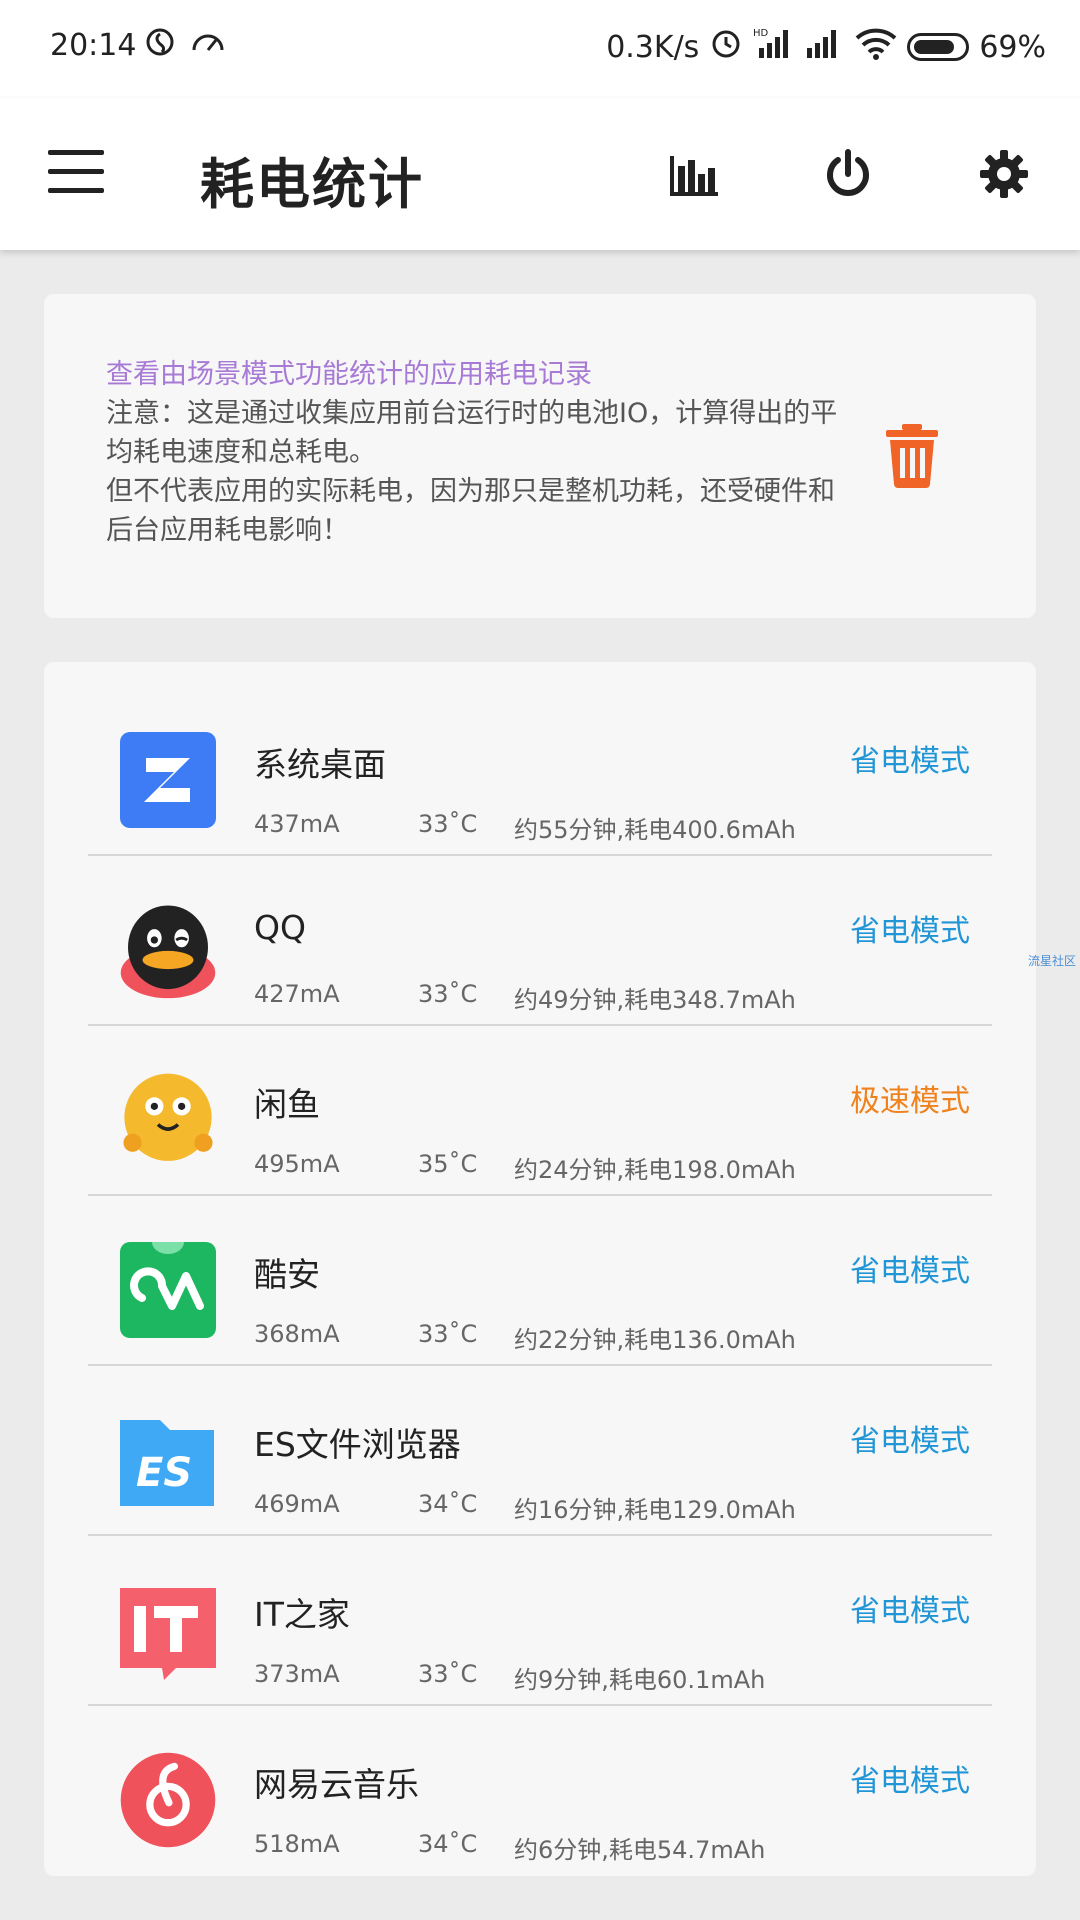 This screenshot has height=1920, width=1080. Describe the element at coordinates (302, 1614) in the screenshot. I see `app-name: IT之家` at that location.